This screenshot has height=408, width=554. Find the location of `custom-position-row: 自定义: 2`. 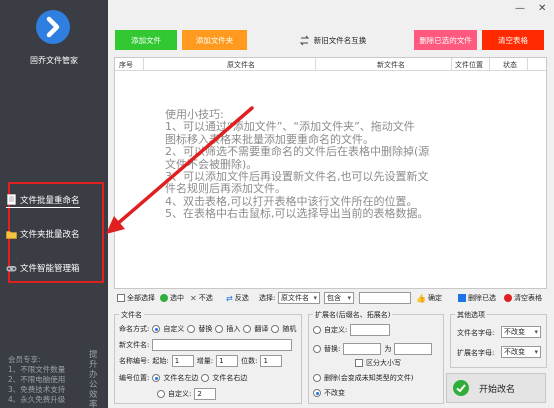

custom-position-row: 自定义: 2 is located at coordinates (187, 394).